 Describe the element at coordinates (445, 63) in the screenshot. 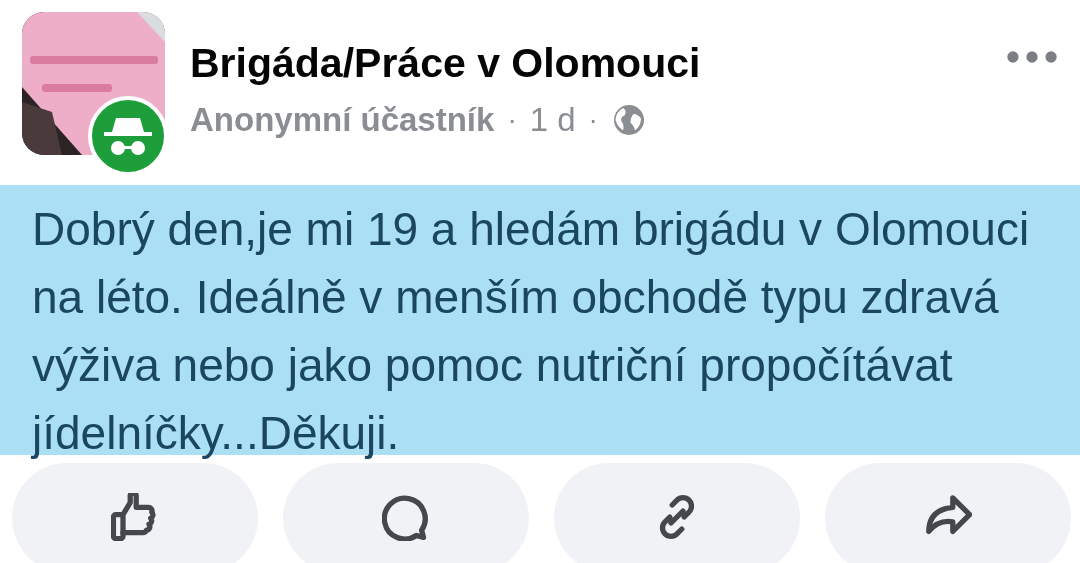

I see `group-name: Brigáda/Práce v Olomouci` at that location.